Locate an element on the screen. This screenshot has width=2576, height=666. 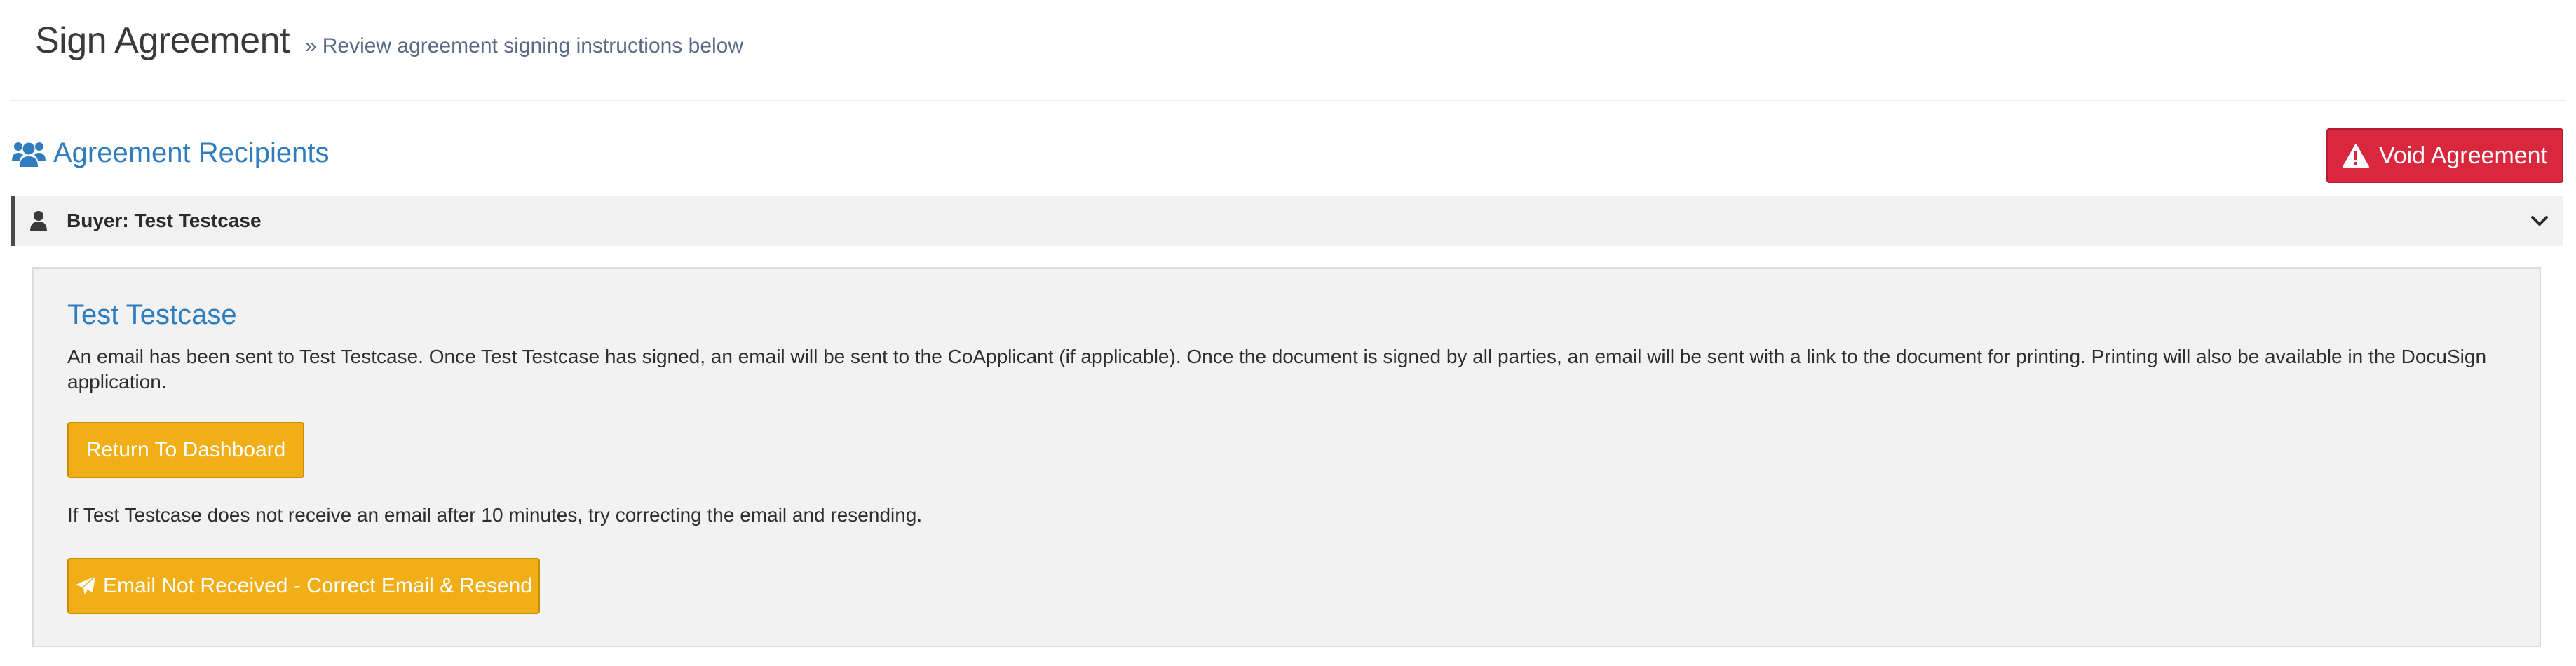
users-icon is located at coordinates (29, 154).